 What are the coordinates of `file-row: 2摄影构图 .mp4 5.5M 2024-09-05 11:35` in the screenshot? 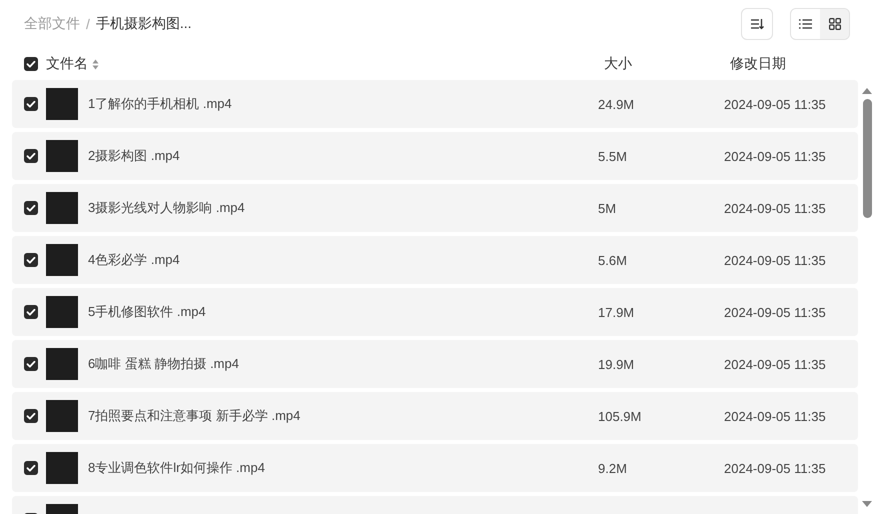 It's located at (435, 156).